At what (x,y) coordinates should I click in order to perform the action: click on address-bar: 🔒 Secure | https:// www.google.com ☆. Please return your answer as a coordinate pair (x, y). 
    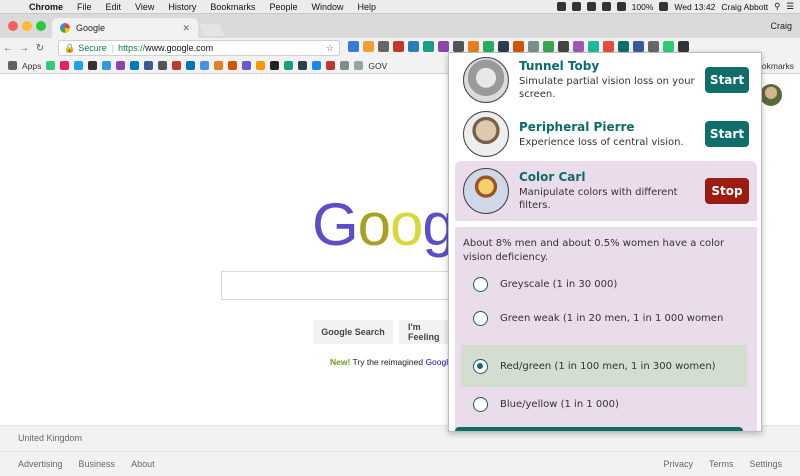
    Looking at the image, I should click on (199, 48).